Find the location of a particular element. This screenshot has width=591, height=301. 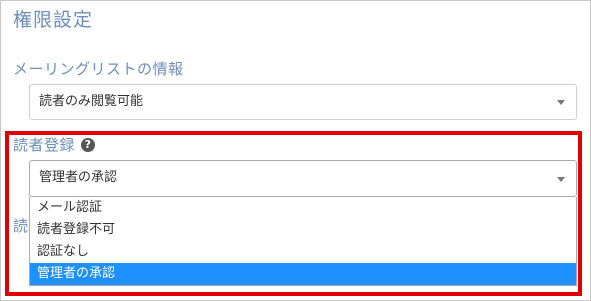

page-title: 権限設定 is located at coordinates (53, 20).